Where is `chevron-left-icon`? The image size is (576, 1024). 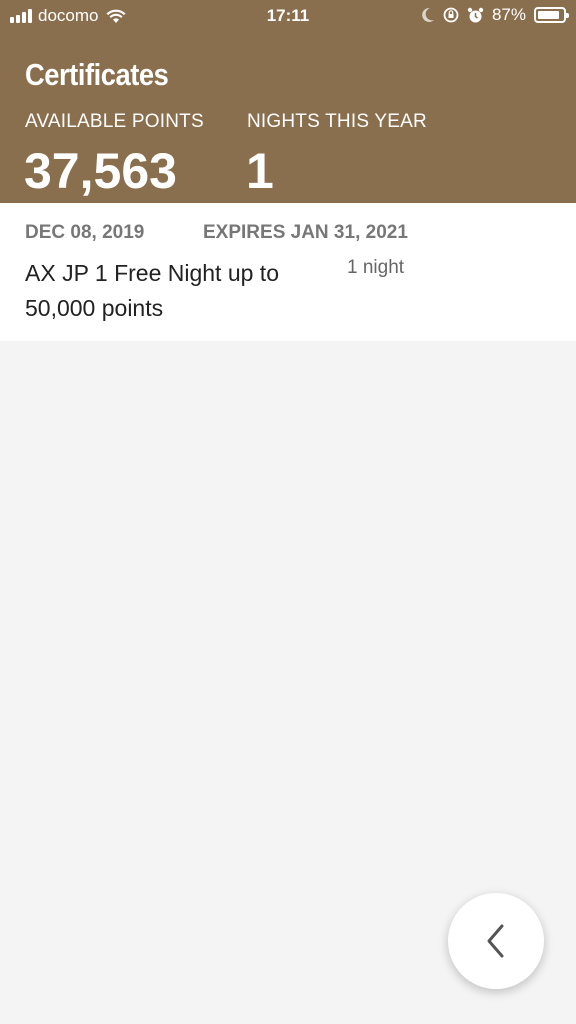
chevron-left-icon is located at coordinates (495, 941).